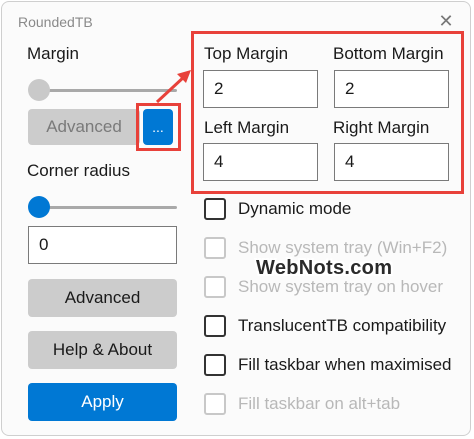 This screenshot has width=474, height=439. I want to click on close-icon: ✕, so click(446, 21).